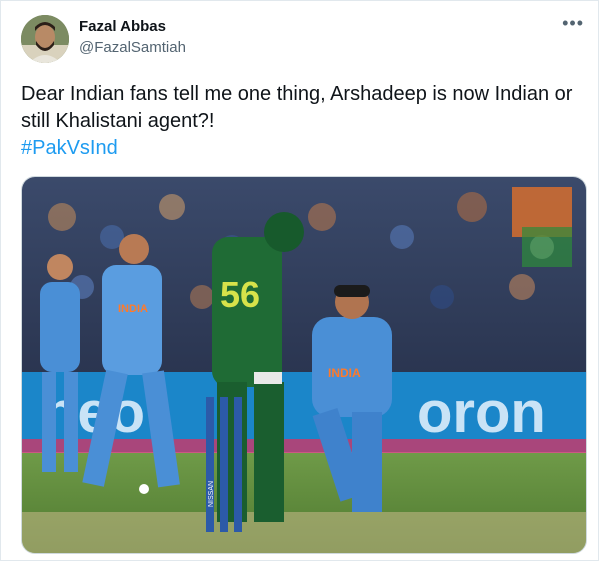 Image resolution: width=601 pixels, height=563 pixels. What do you see at coordinates (211, 494) in the screenshot?
I see `stump-text: NISSAN` at bounding box center [211, 494].